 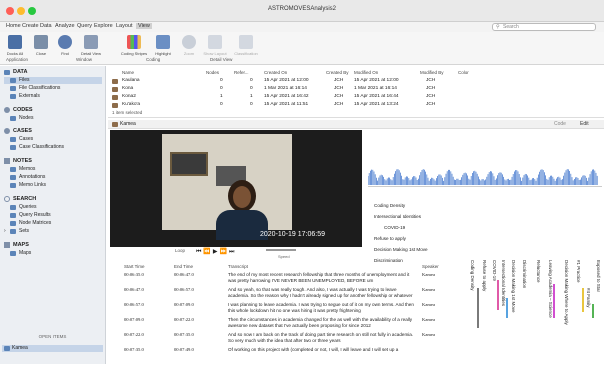 What do you see at coordinates (463, 72) in the screenshot?
I see `col-color: Color` at bounding box center [463, 72].